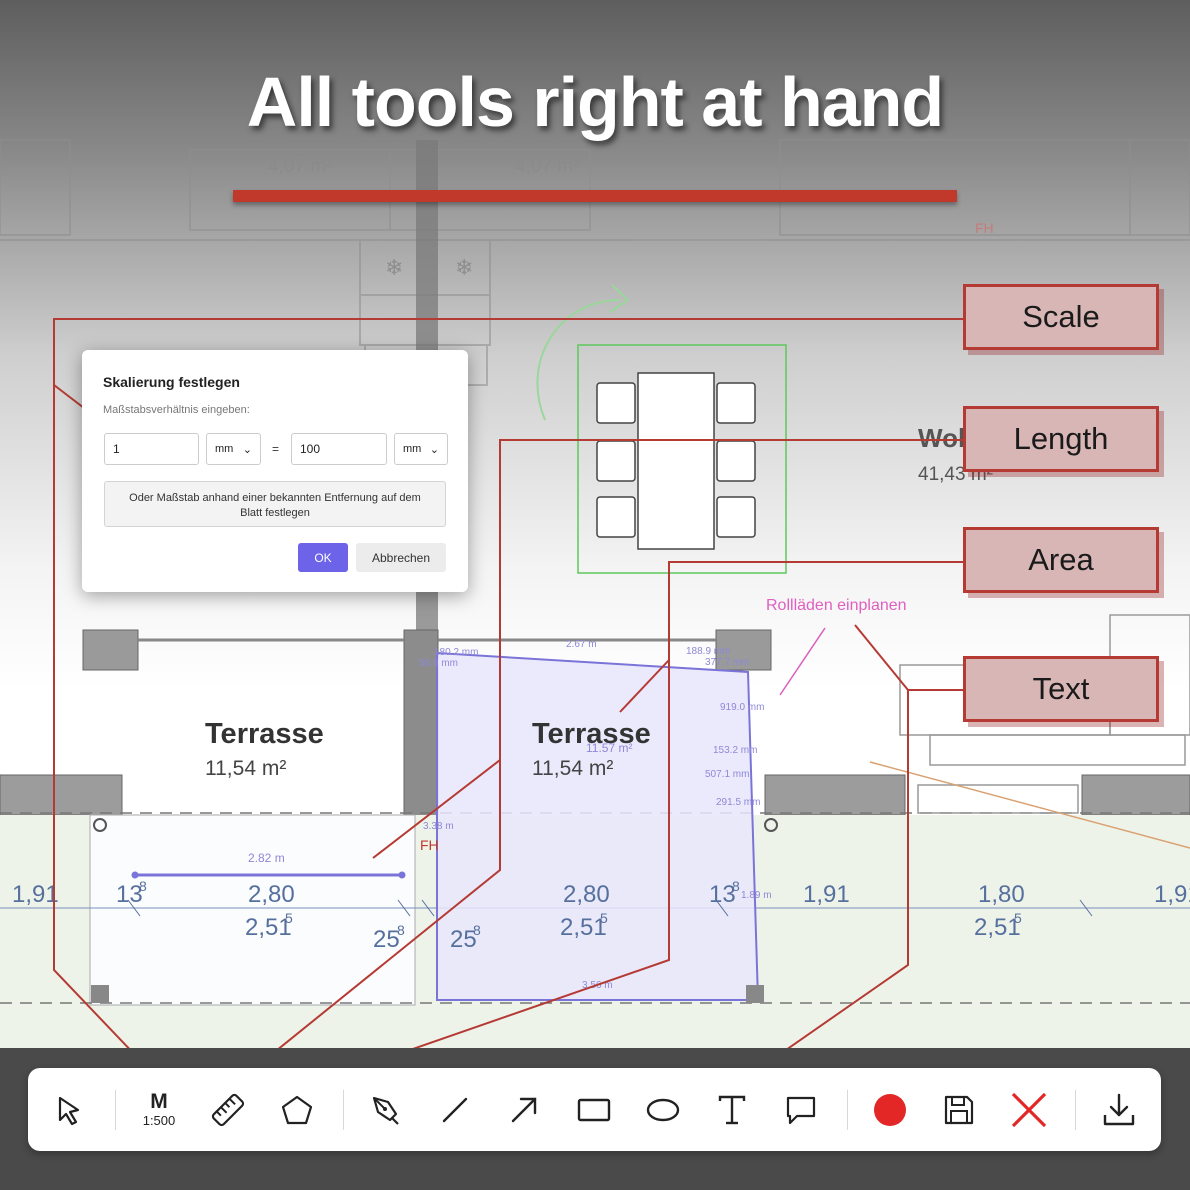 The height and width of the screenshot is (1190, 1190). Describe the element at coordinates (266, 858) in the screenshot. I see `length-measure-label: 2.82 m` at that location.